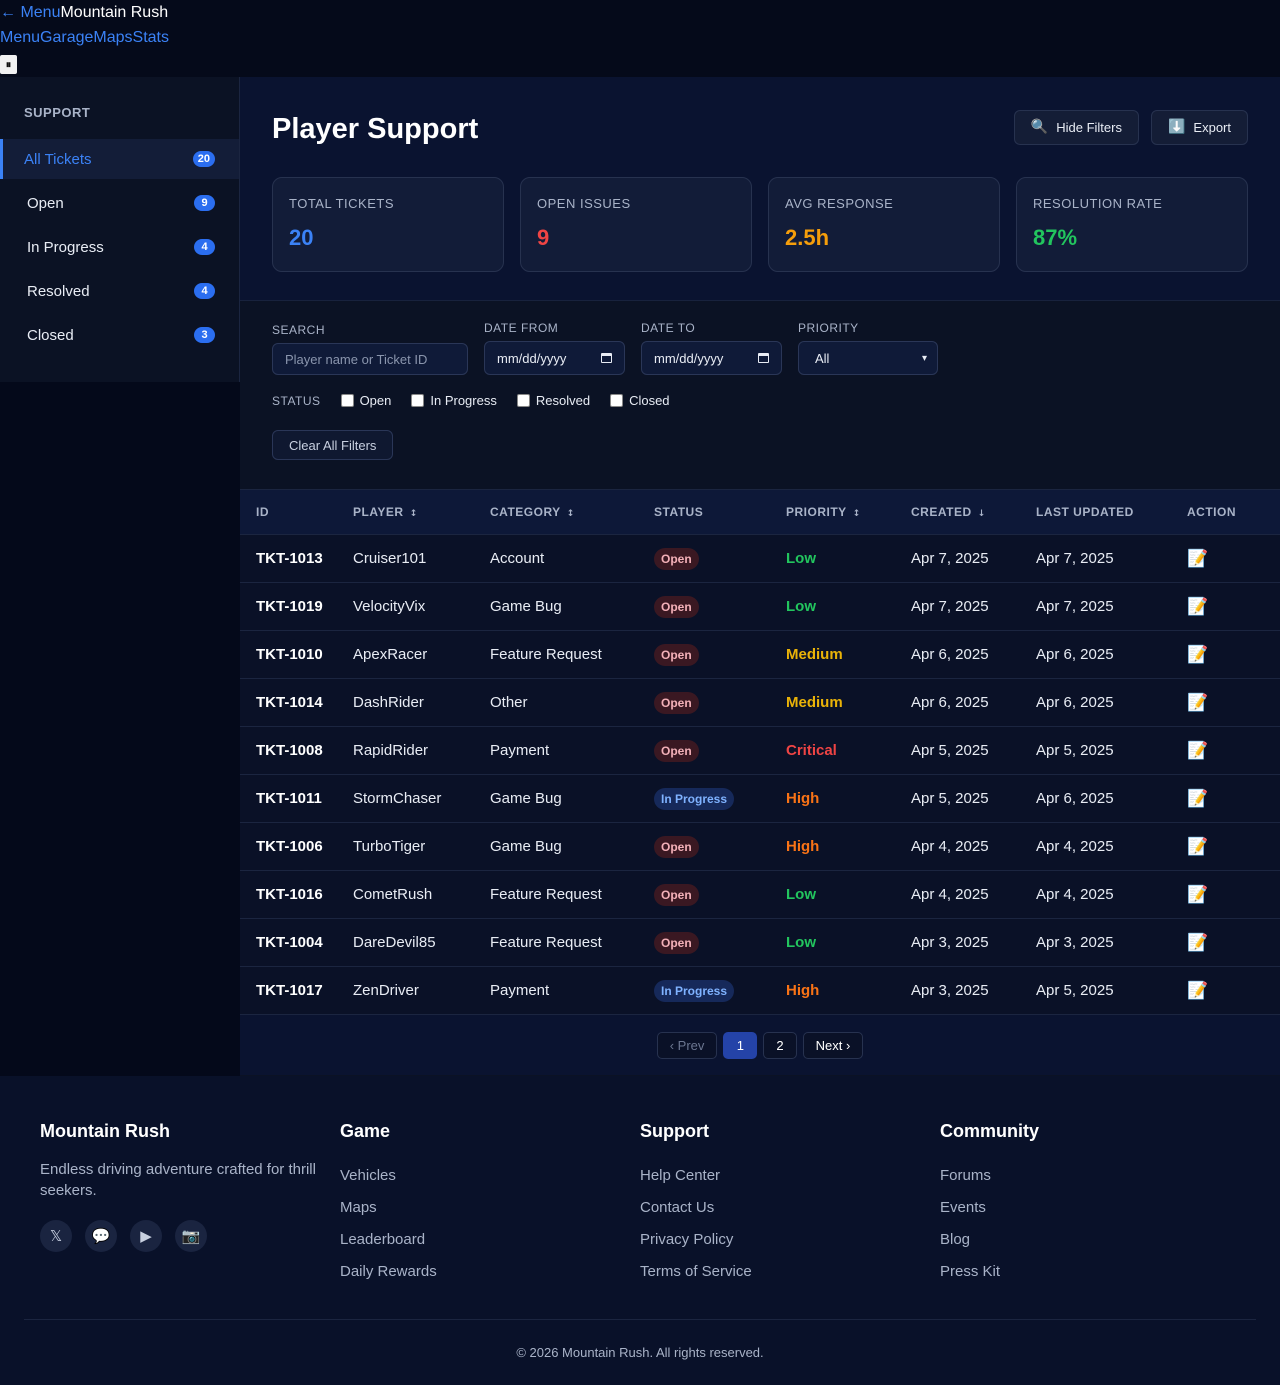 The image size is (1280, 1385). What do you see at coordinates (822, 358) in the screenshot?
I see `priority-select-value: All` at bounding box center [822, 358].